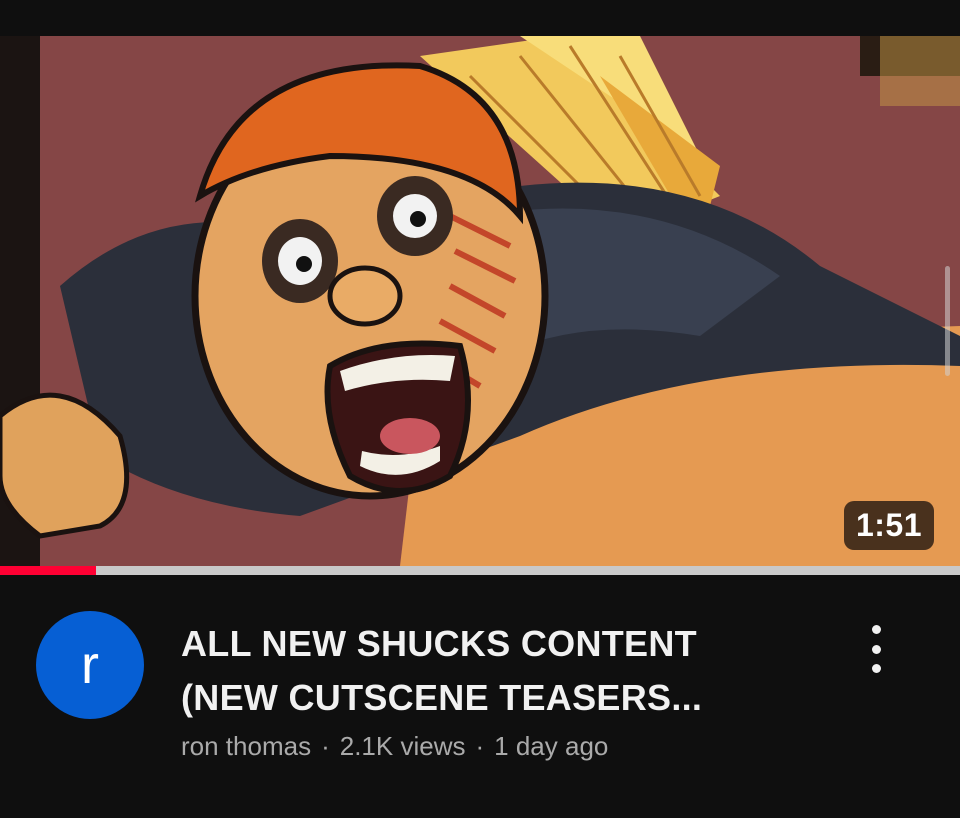 The image size is (960, 818). I want to click on video-byline: ron thomas · 2.1K views · 1 day ago, so click(394, 746).